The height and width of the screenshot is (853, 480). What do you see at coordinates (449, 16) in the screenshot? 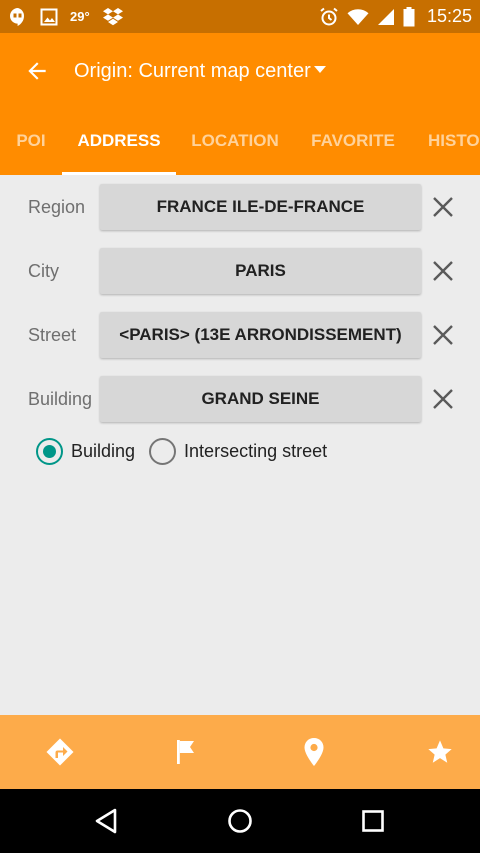
I see `status-time: 15:25` at bounding box center [449, 16].